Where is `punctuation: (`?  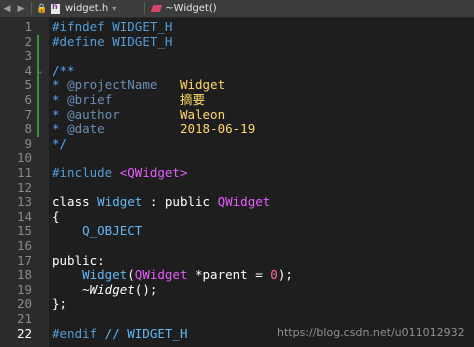
punctuation: ( is located at coordinates (131, 275).